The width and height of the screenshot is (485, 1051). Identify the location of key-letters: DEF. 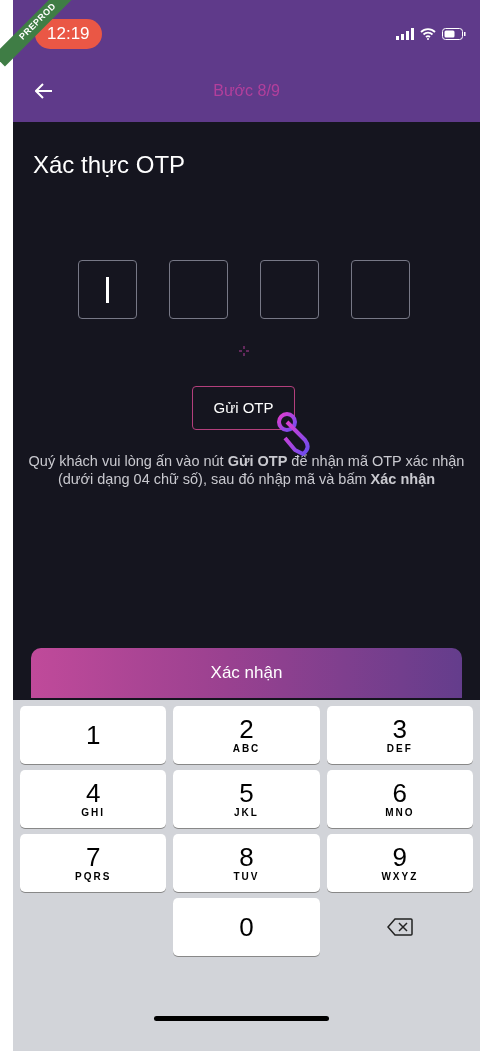
(399, 749).